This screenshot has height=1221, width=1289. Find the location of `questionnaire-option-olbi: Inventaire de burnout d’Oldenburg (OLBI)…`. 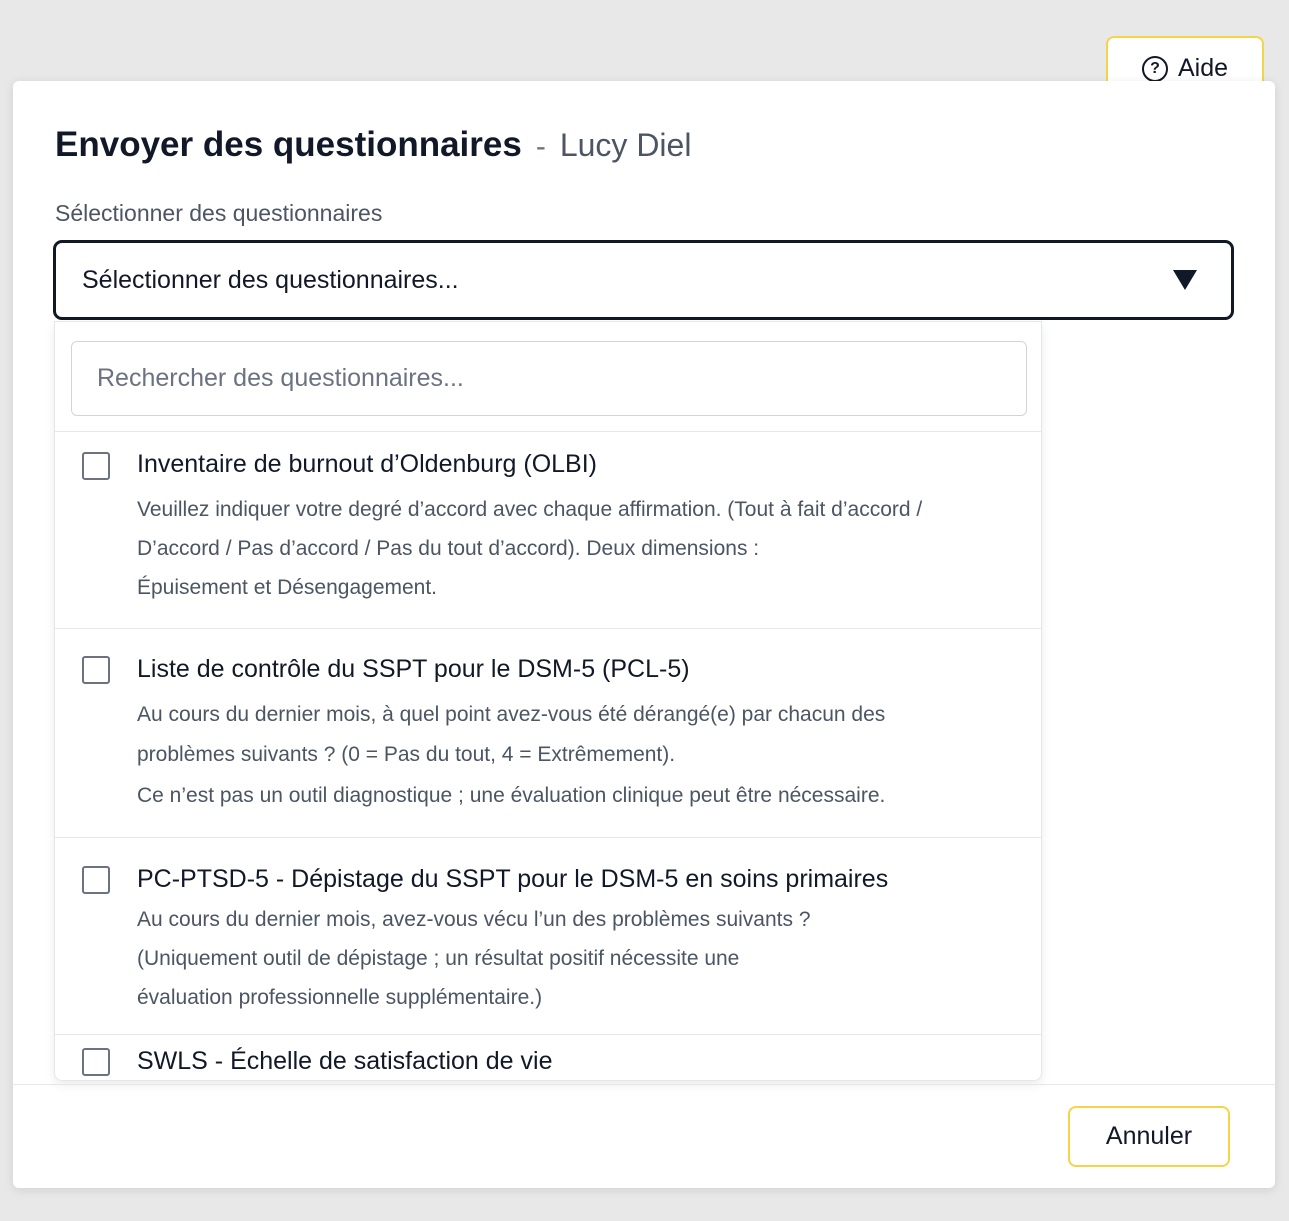

questionnaire-option-olbi: Inventaire de burnout d’Oldenburg (OLBI)… is located at coordinates (548, 530).